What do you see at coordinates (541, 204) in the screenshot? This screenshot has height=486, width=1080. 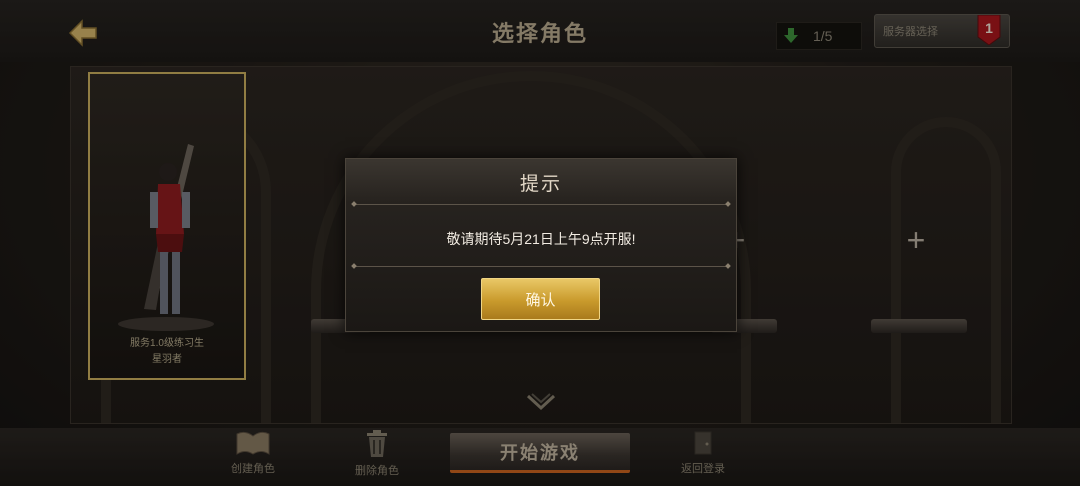 I see `dialog-divider-top` at bounding box center [541, 204].